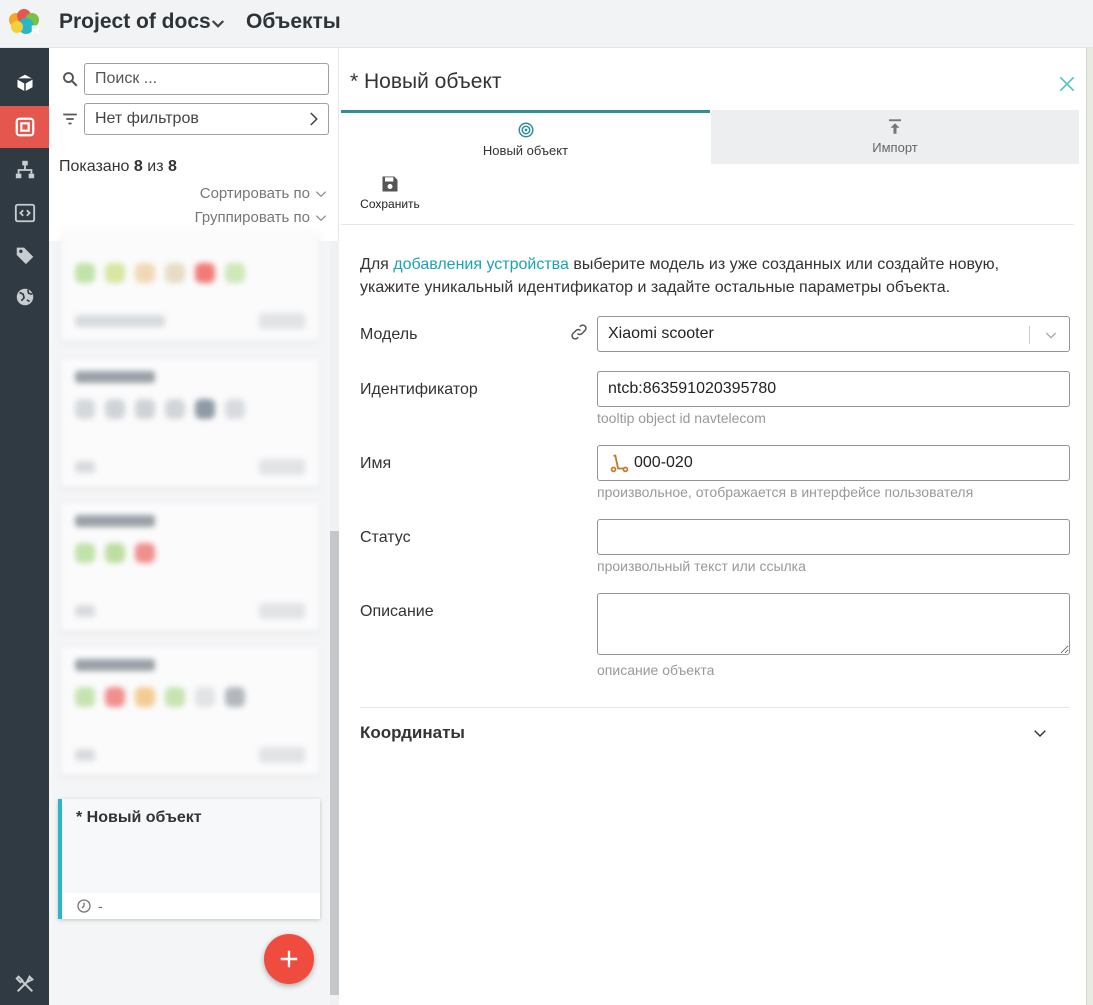 This screenshot has height=1005, width=1093. I want to click on name-label: Имя, so click(376, 463).